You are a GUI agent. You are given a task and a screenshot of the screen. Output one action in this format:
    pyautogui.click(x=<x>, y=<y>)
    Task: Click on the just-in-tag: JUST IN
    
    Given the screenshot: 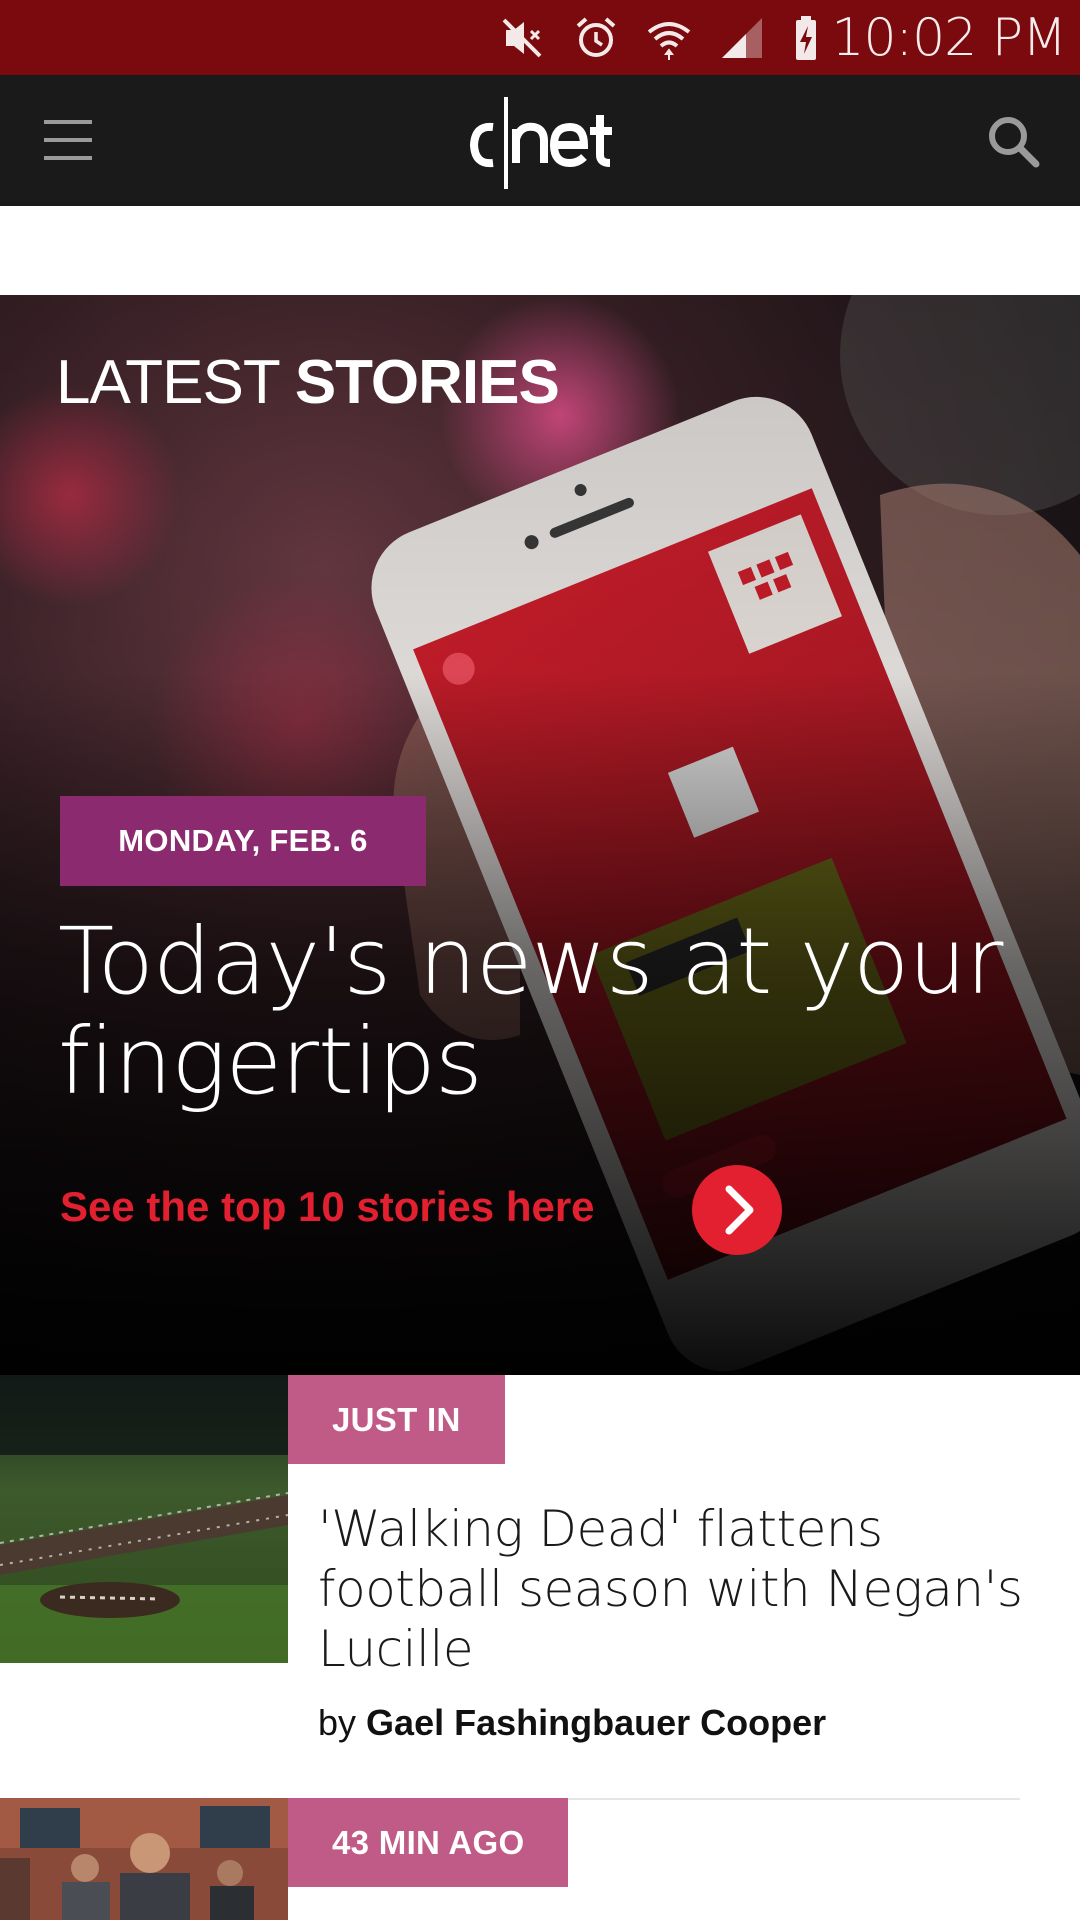 What is the action you would take?
    pyautogui.click(x=396, y=1419)
    